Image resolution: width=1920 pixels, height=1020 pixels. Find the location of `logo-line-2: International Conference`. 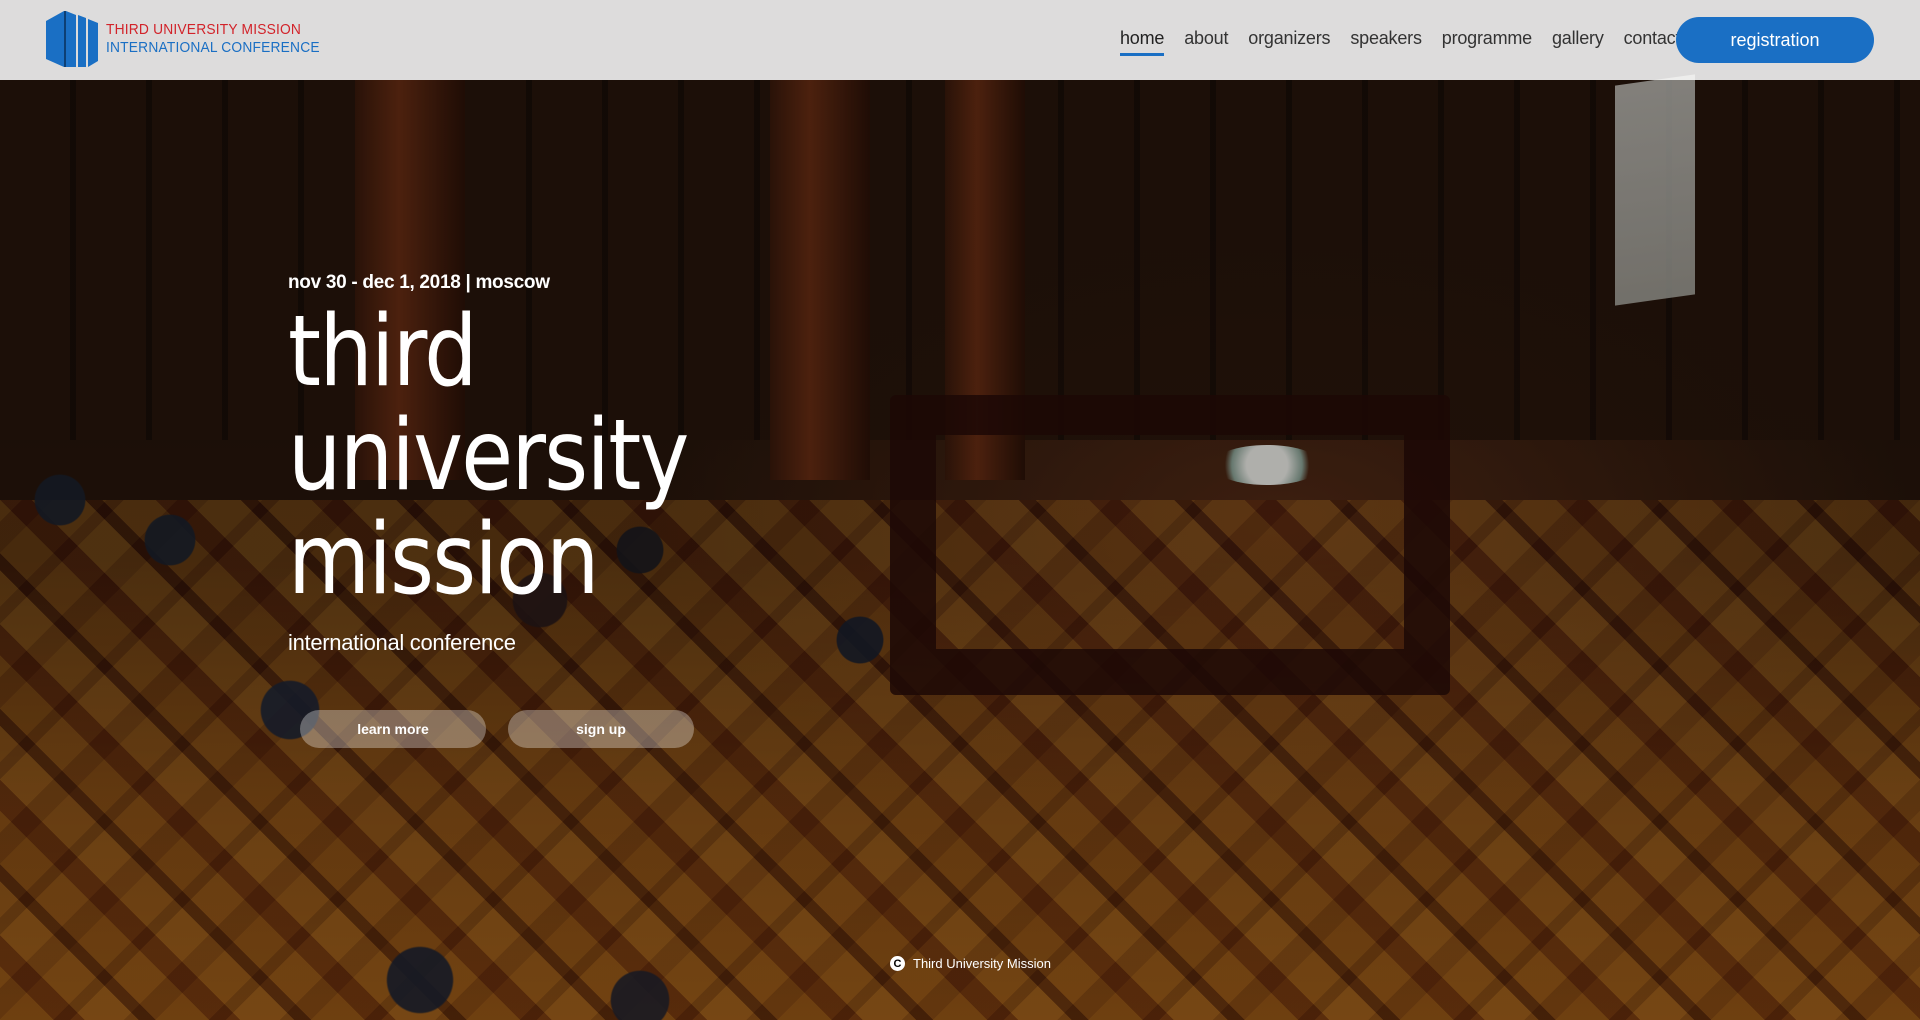

logo-line-2: International Conference is located at coordinates (213, 47).